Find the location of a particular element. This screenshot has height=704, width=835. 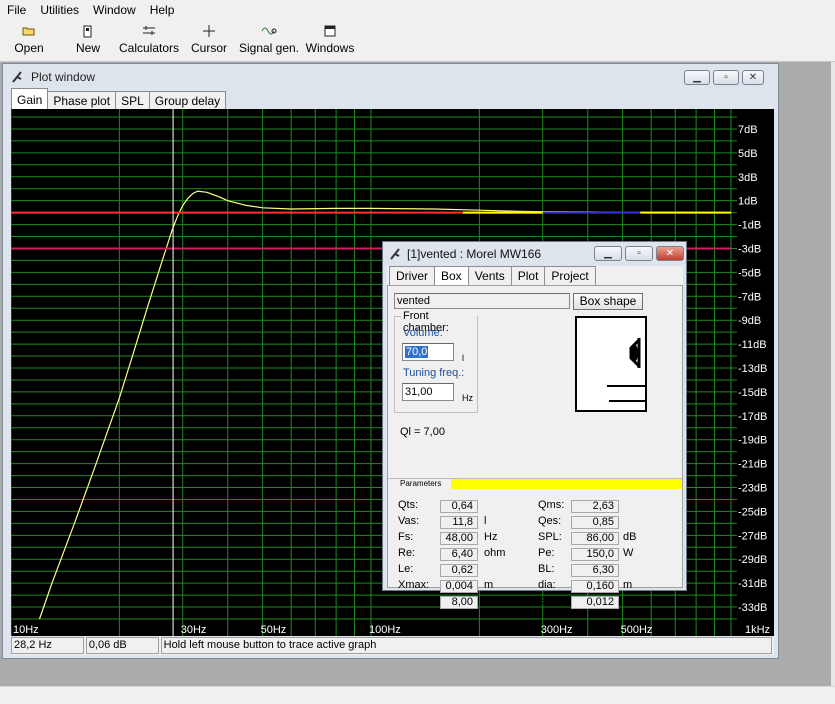

y-tick-label: -11dB is located at coordinates (752, 345).